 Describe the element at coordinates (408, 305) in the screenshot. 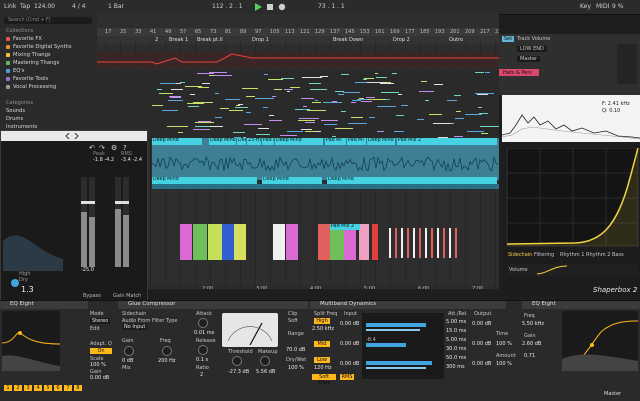

I see `multiband-header: Multiband Dynamics` at that location.